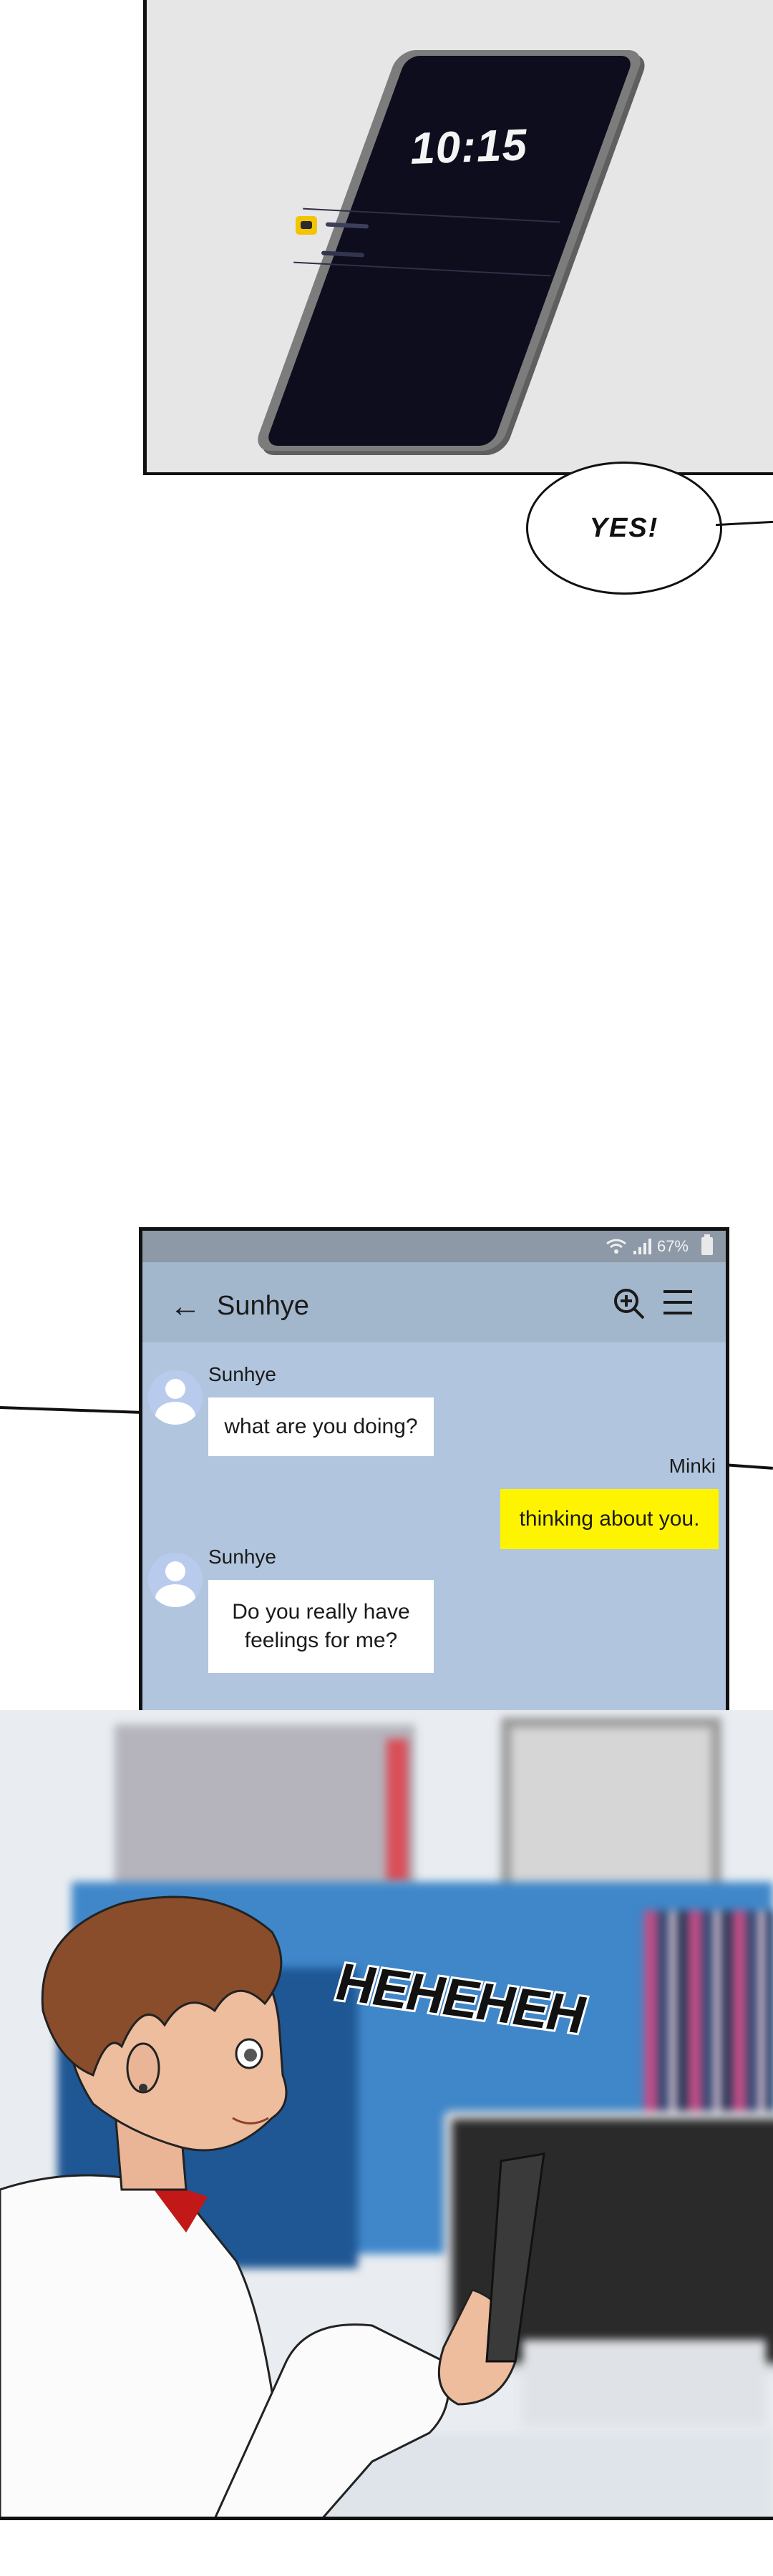  I want to click on binder, so click(397, 1810).